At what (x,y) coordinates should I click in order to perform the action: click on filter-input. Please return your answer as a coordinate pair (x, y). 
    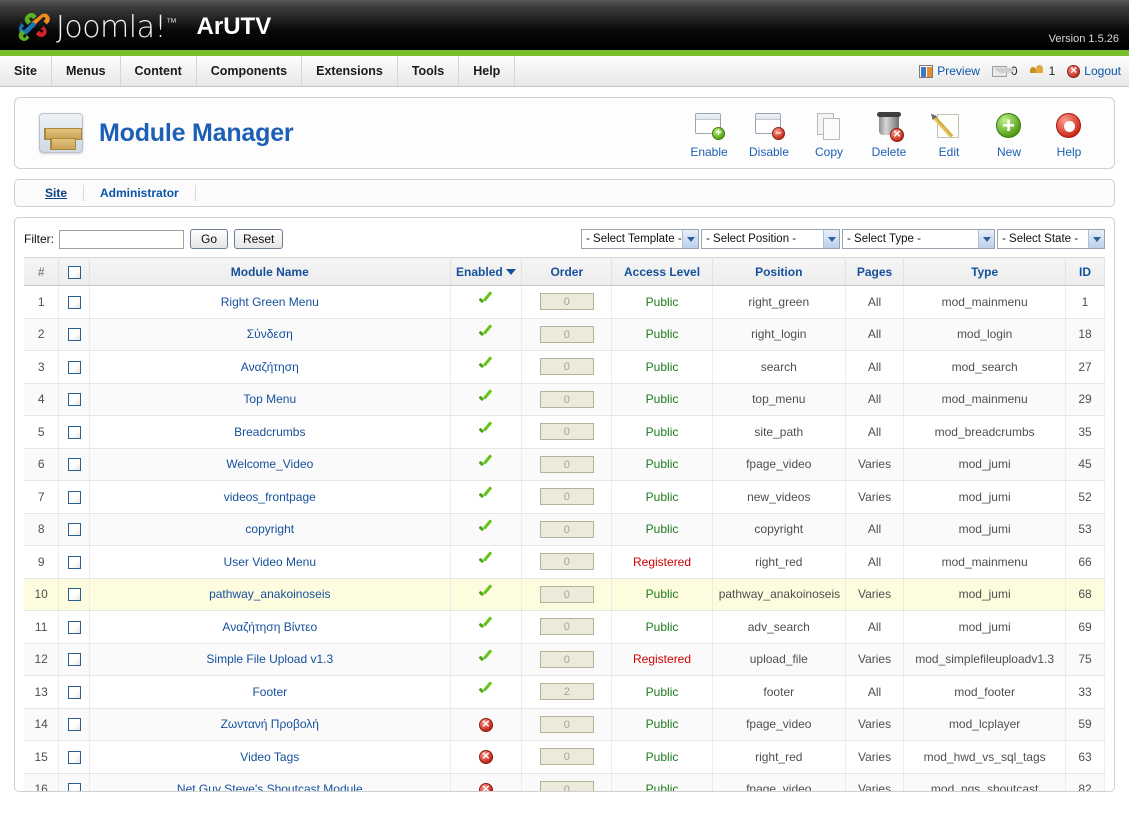
    Looking at the image, I should click on (121, 239).